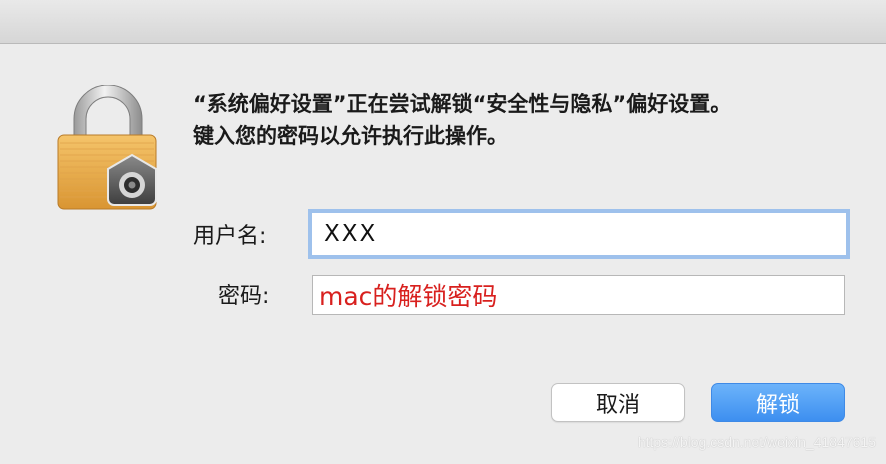  What do you see at coordinates (756, 442) in the screenshot?
I see `watermark: https://blog.csdn.net/weixin_41847615` at bounding box center [756, 442].